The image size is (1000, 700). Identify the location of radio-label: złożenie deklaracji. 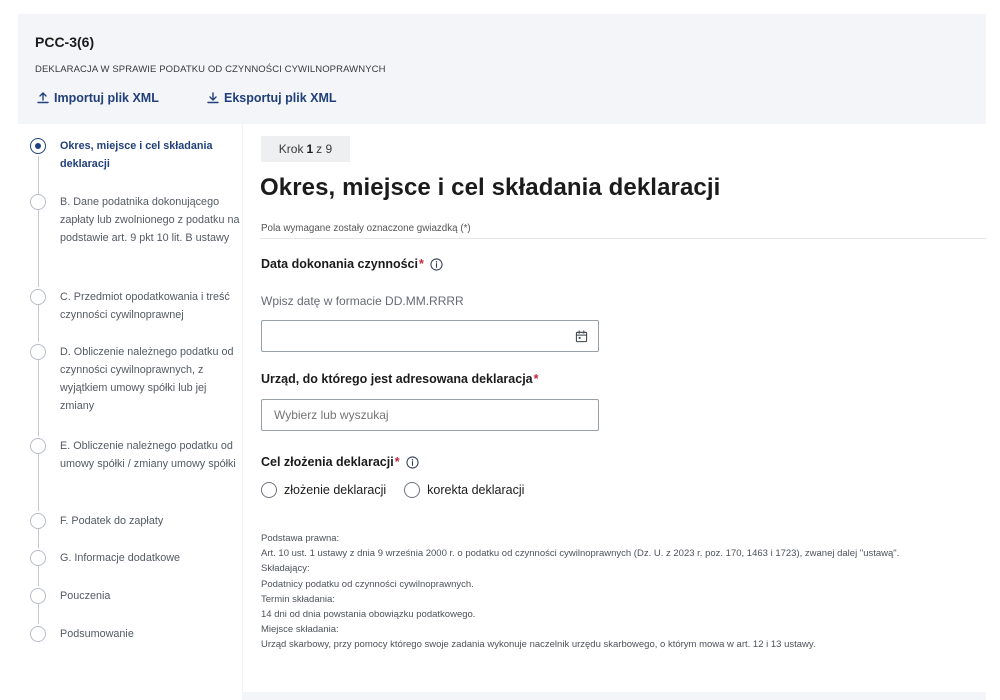
(335, 490).